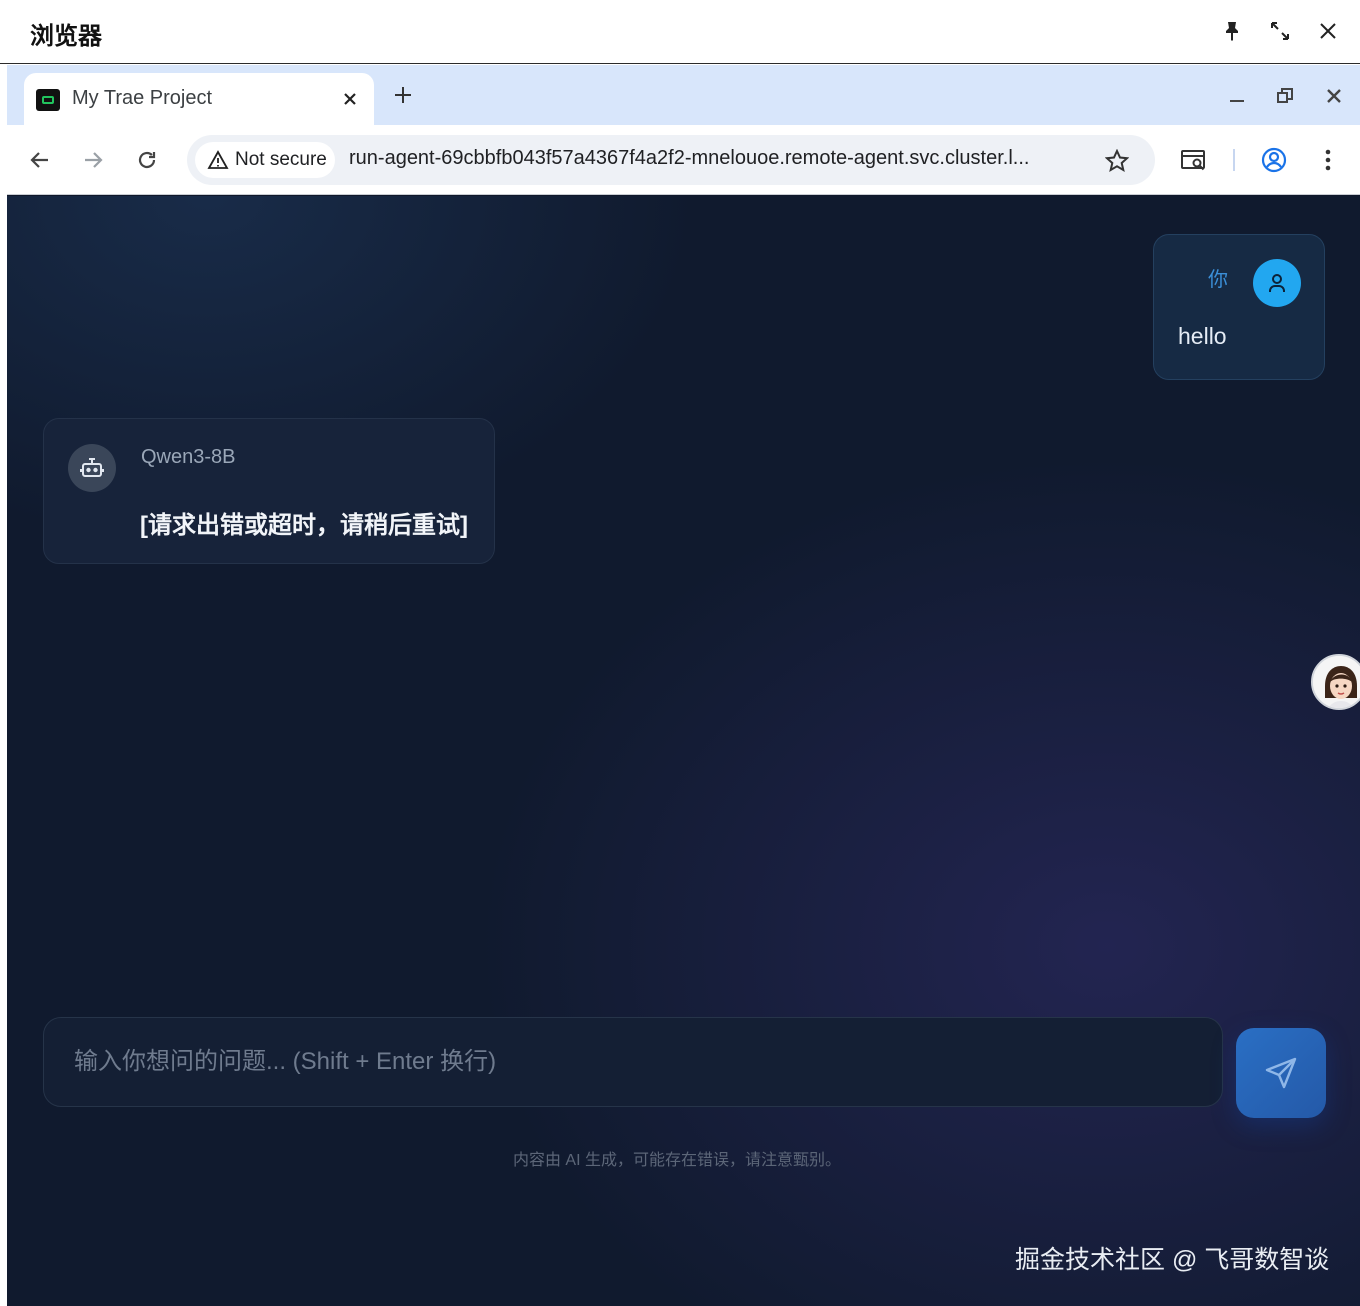 This screenshot has width=1360, height=1306. Describe the element at coordinates (1234, 160) in the screenshot. I see `toolbar-divider` at that location.